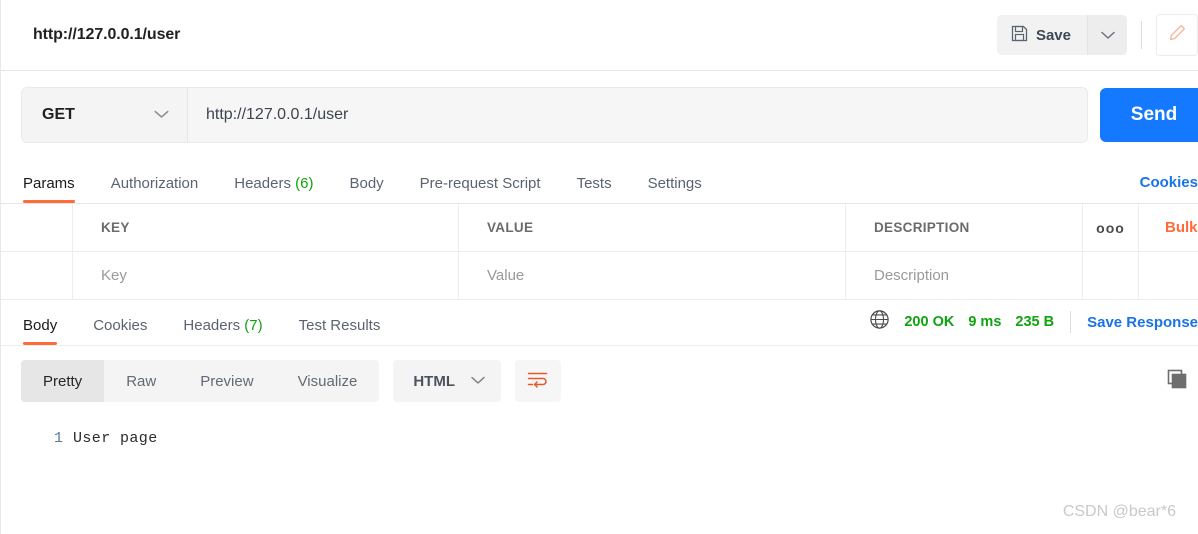 The width and height of the screenshot is (1198, 534). I want to click on url-input-group: GET, so click(554, 115).